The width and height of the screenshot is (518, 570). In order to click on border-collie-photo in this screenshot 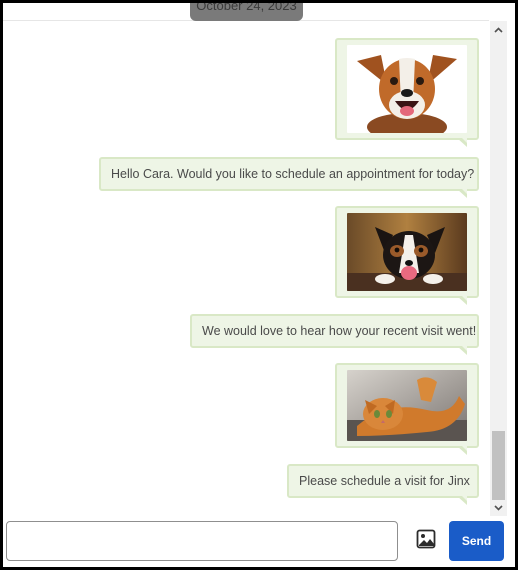, I will do `click(407, 252)`.